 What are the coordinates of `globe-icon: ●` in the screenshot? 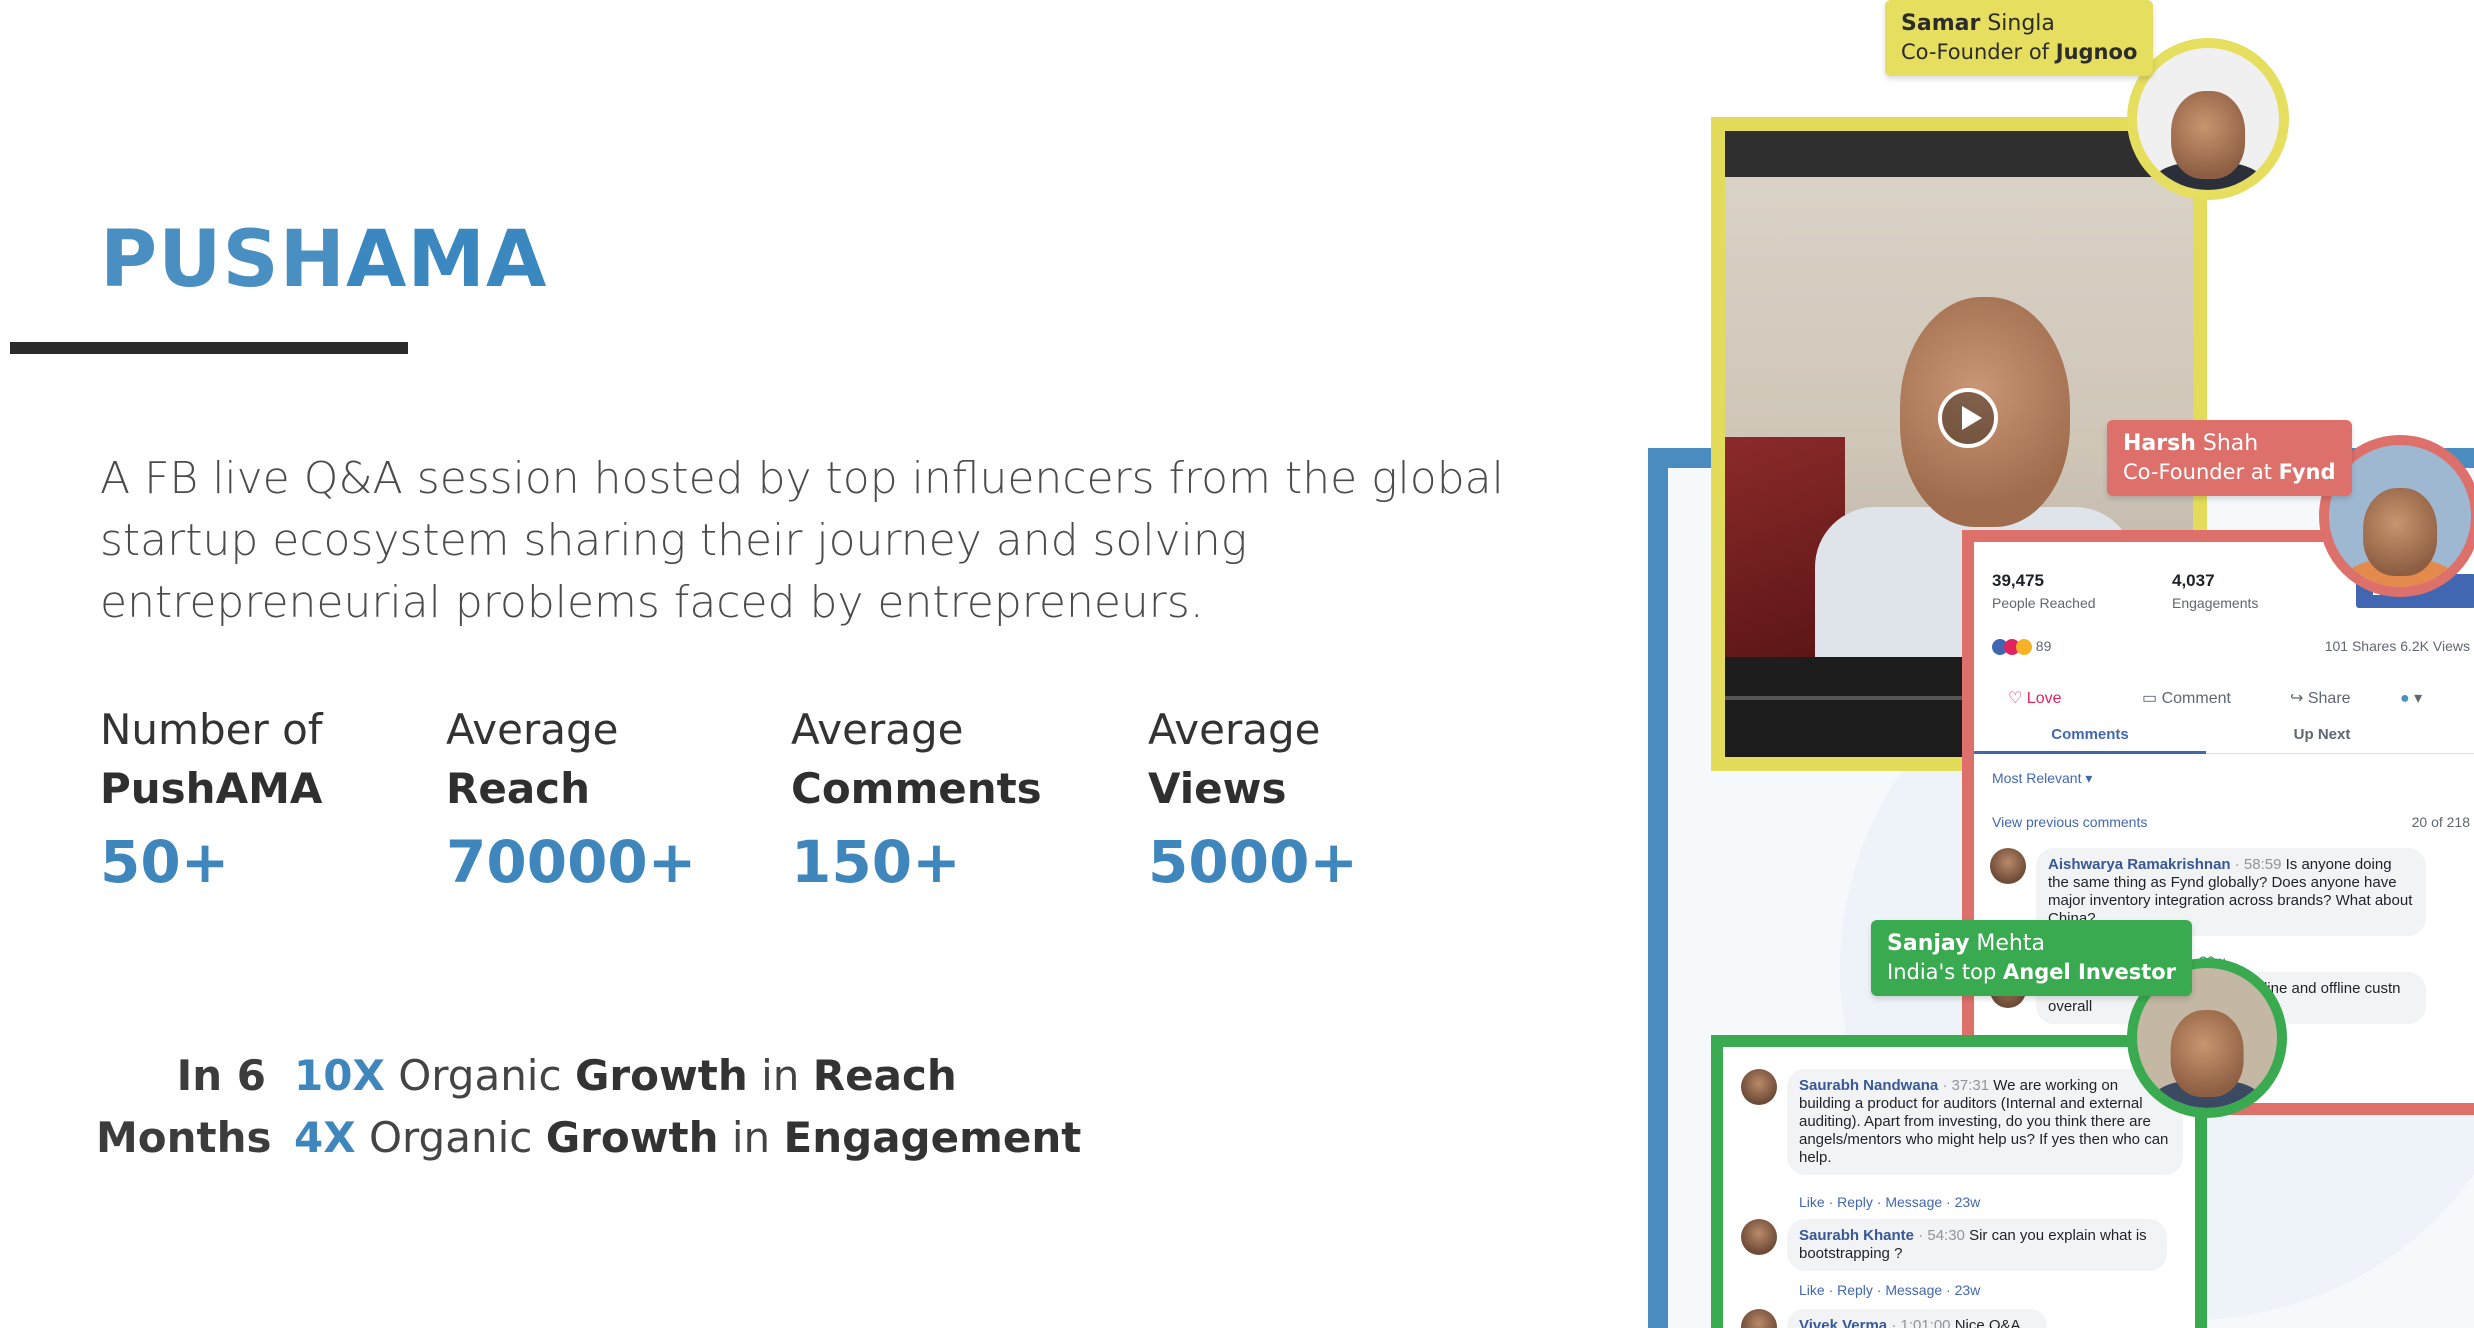 It's located at (2405, 698).